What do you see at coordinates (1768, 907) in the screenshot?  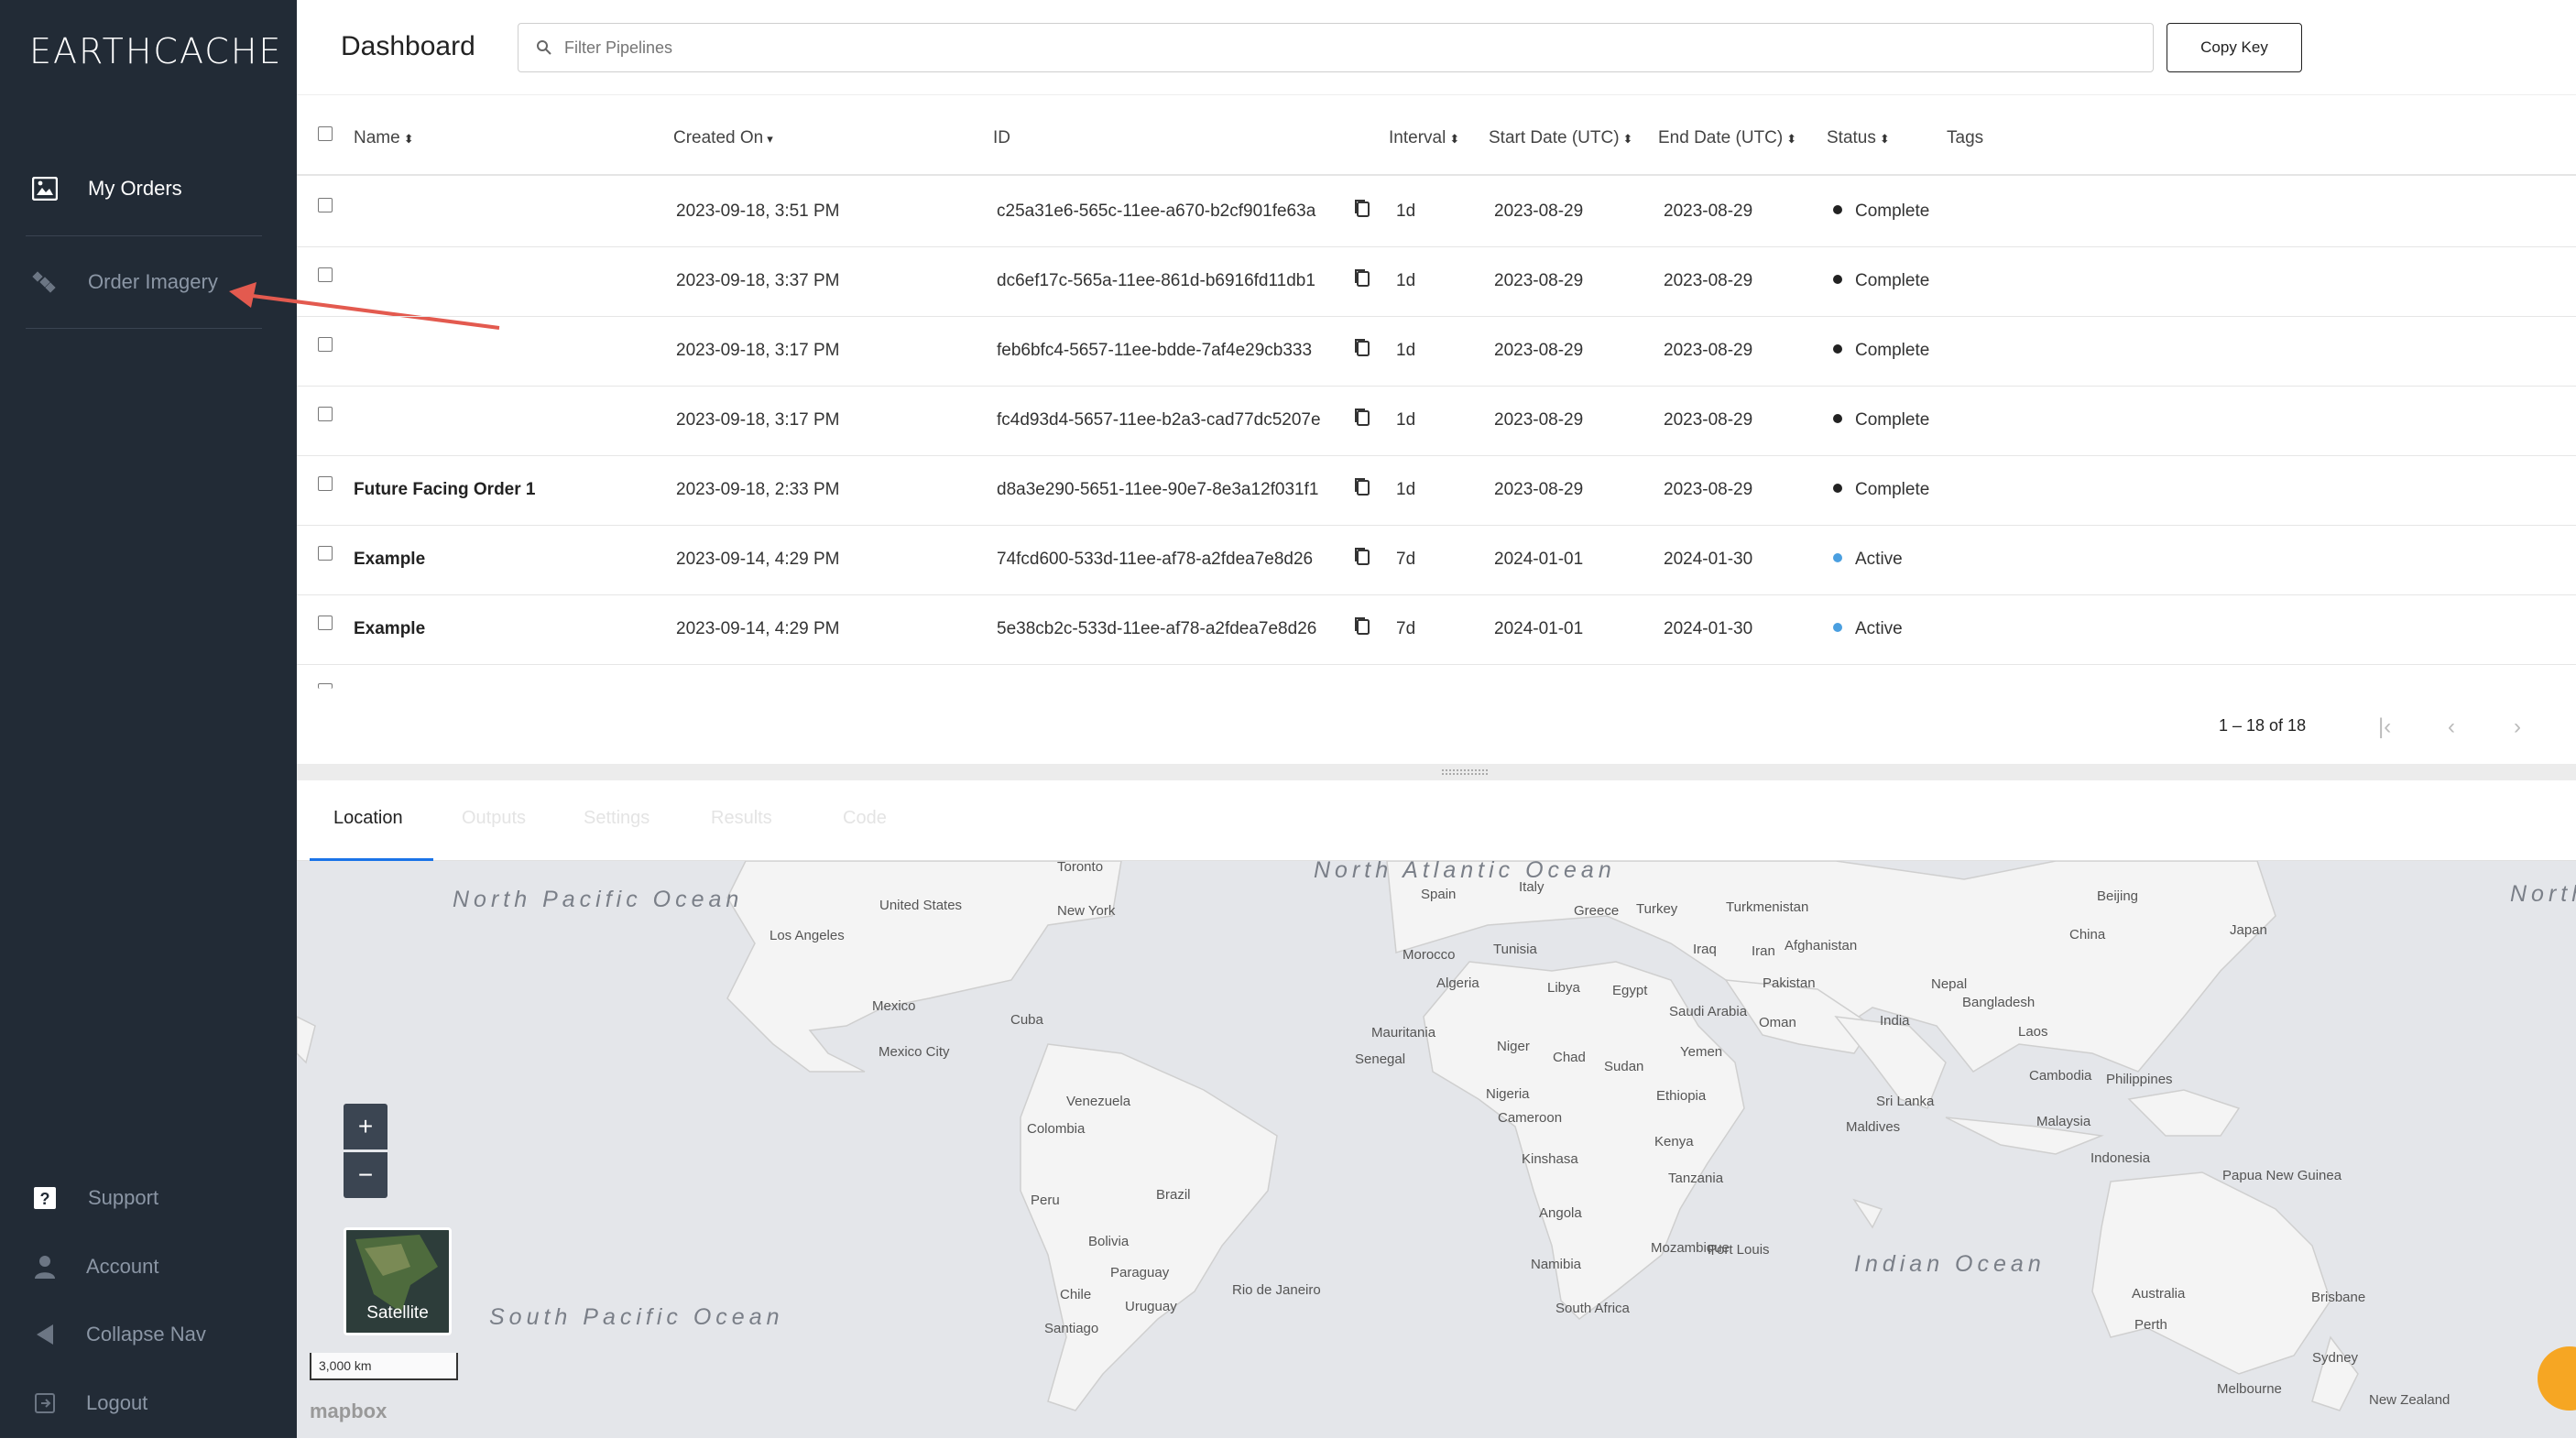 I see `map-place-label: Turkmenistan` at bounding box center [1768, 907].